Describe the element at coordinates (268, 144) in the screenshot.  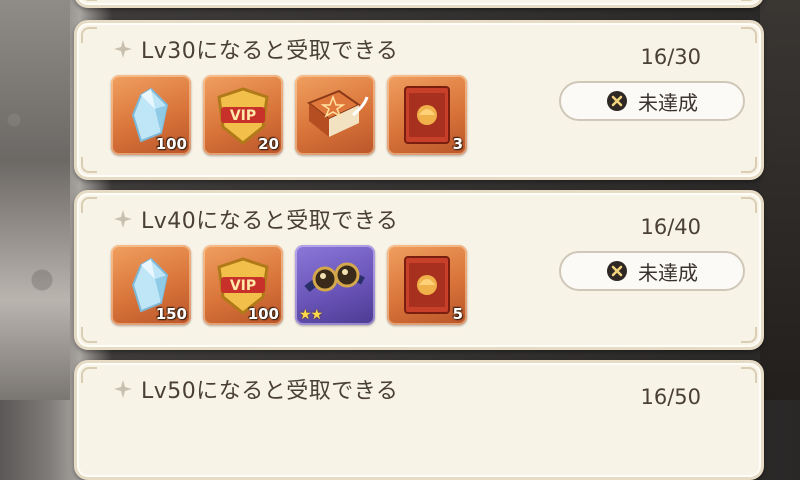
I see `reward-quantity: 20` at that location.